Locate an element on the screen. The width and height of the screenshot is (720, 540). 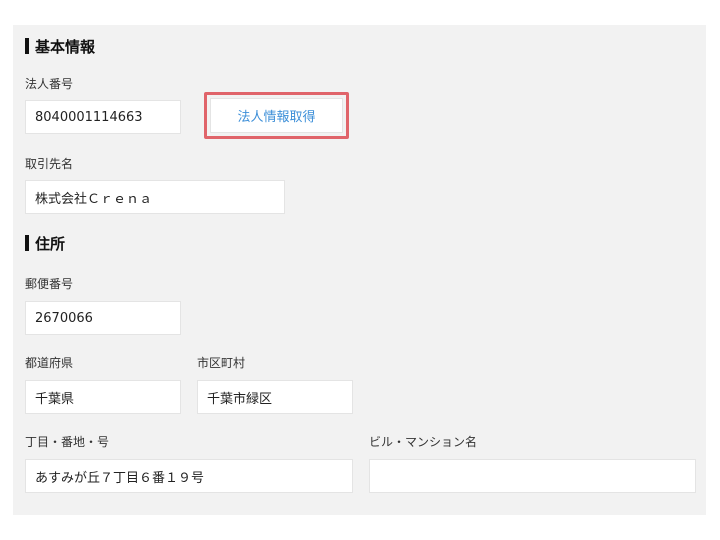
corporate-number-label: 法人番号 is located at coordinates (49, 84).